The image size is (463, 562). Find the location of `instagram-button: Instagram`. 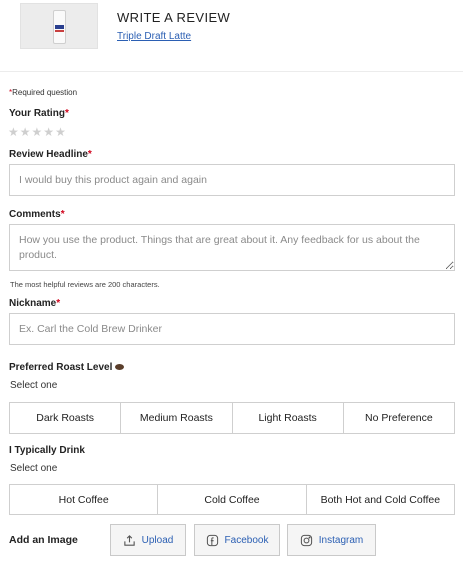

instagram-button: Instagram is located at coordinates (331, 540).